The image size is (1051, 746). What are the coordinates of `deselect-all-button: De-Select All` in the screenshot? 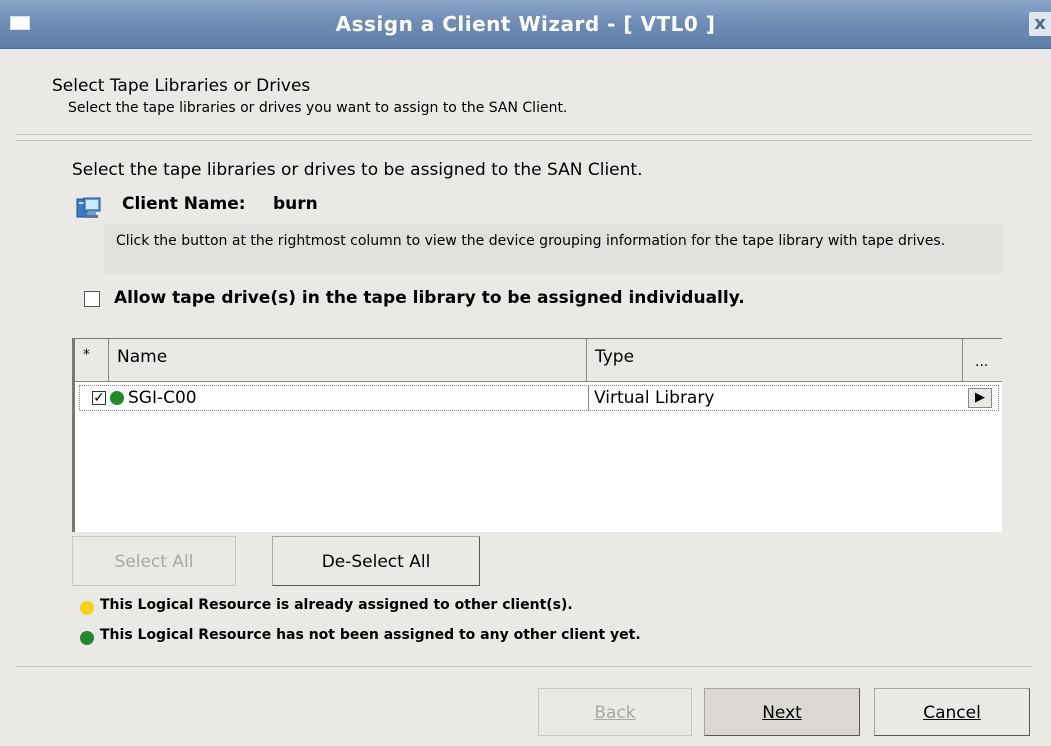 It's located at (376, 561).